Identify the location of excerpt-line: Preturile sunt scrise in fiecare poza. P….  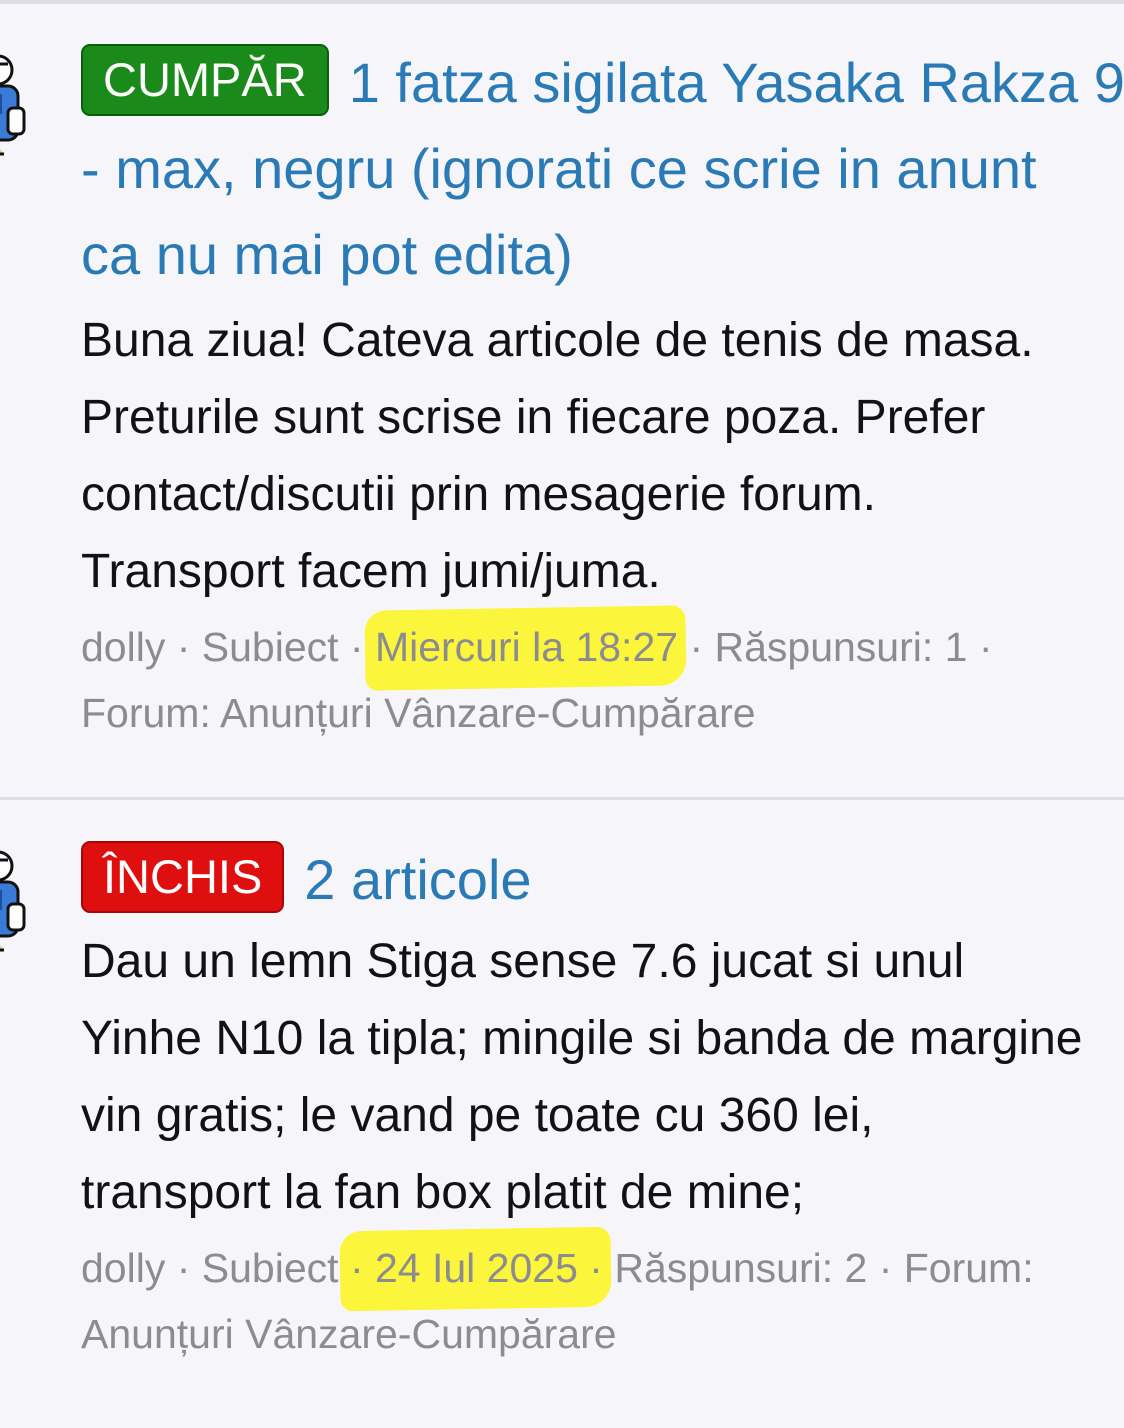
(533, 417).